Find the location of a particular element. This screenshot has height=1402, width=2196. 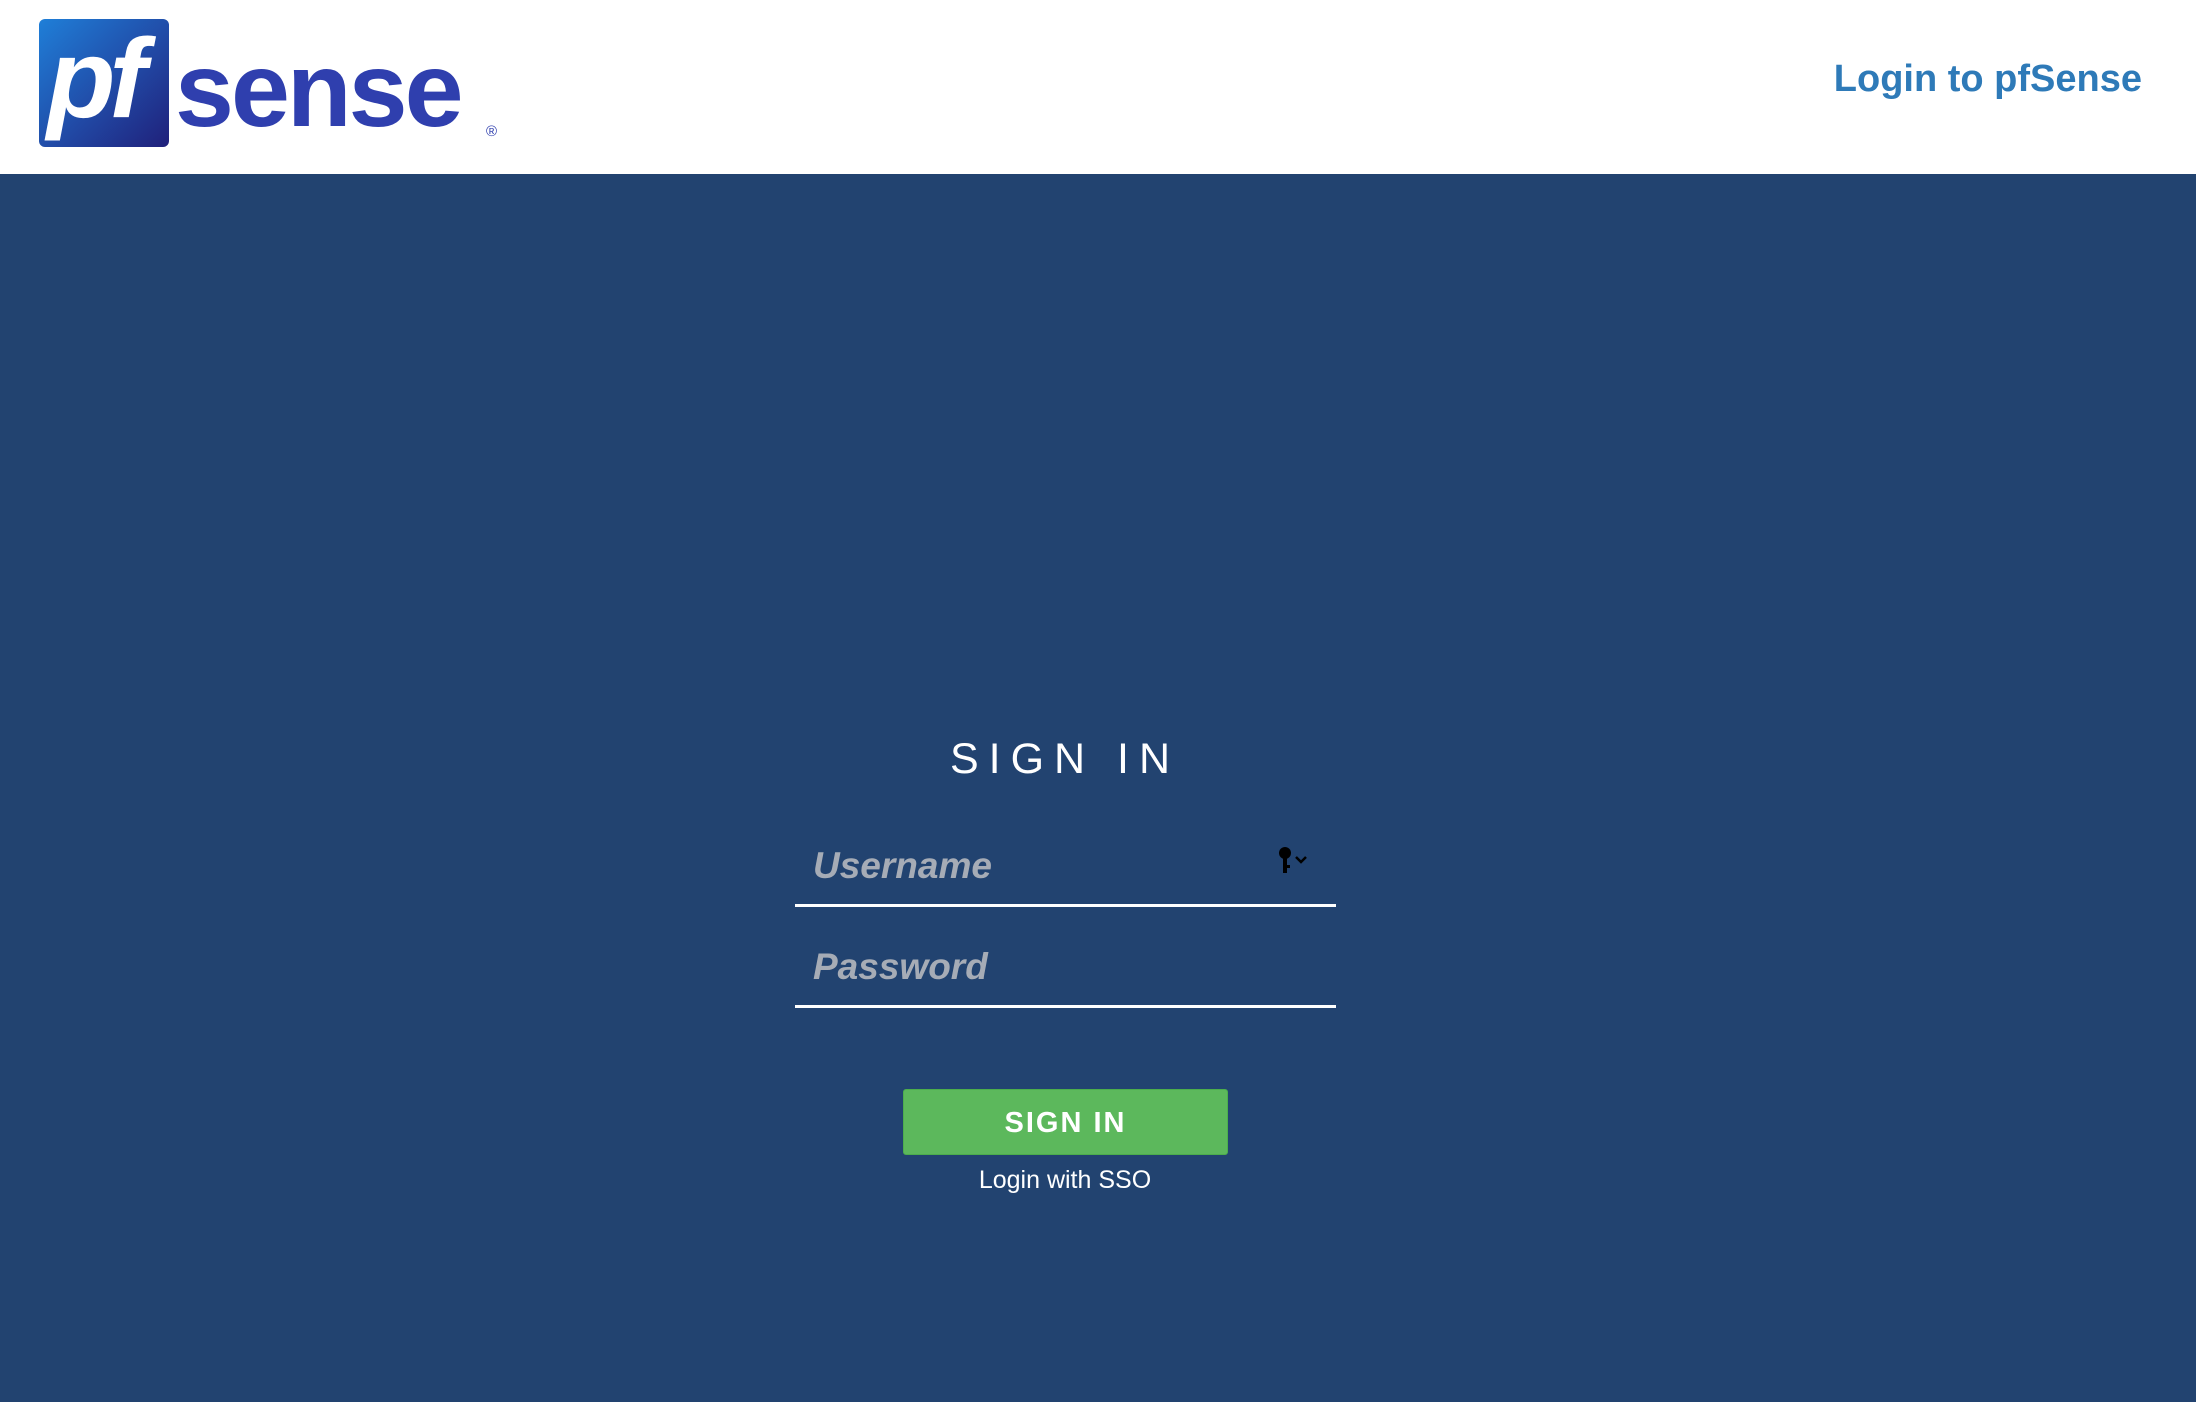

svg-text: pf is located at coordinates (100, 80).